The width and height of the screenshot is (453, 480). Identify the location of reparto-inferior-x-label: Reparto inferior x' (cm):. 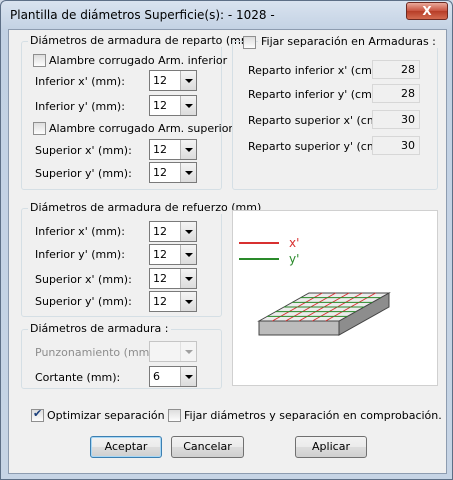
(314, 70).